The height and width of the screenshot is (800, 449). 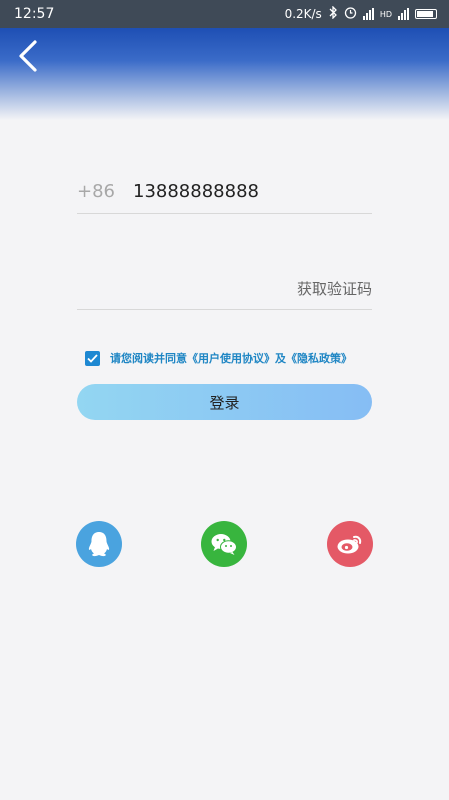 I want to click on wechat-login-button, so click(x=224, y=544).